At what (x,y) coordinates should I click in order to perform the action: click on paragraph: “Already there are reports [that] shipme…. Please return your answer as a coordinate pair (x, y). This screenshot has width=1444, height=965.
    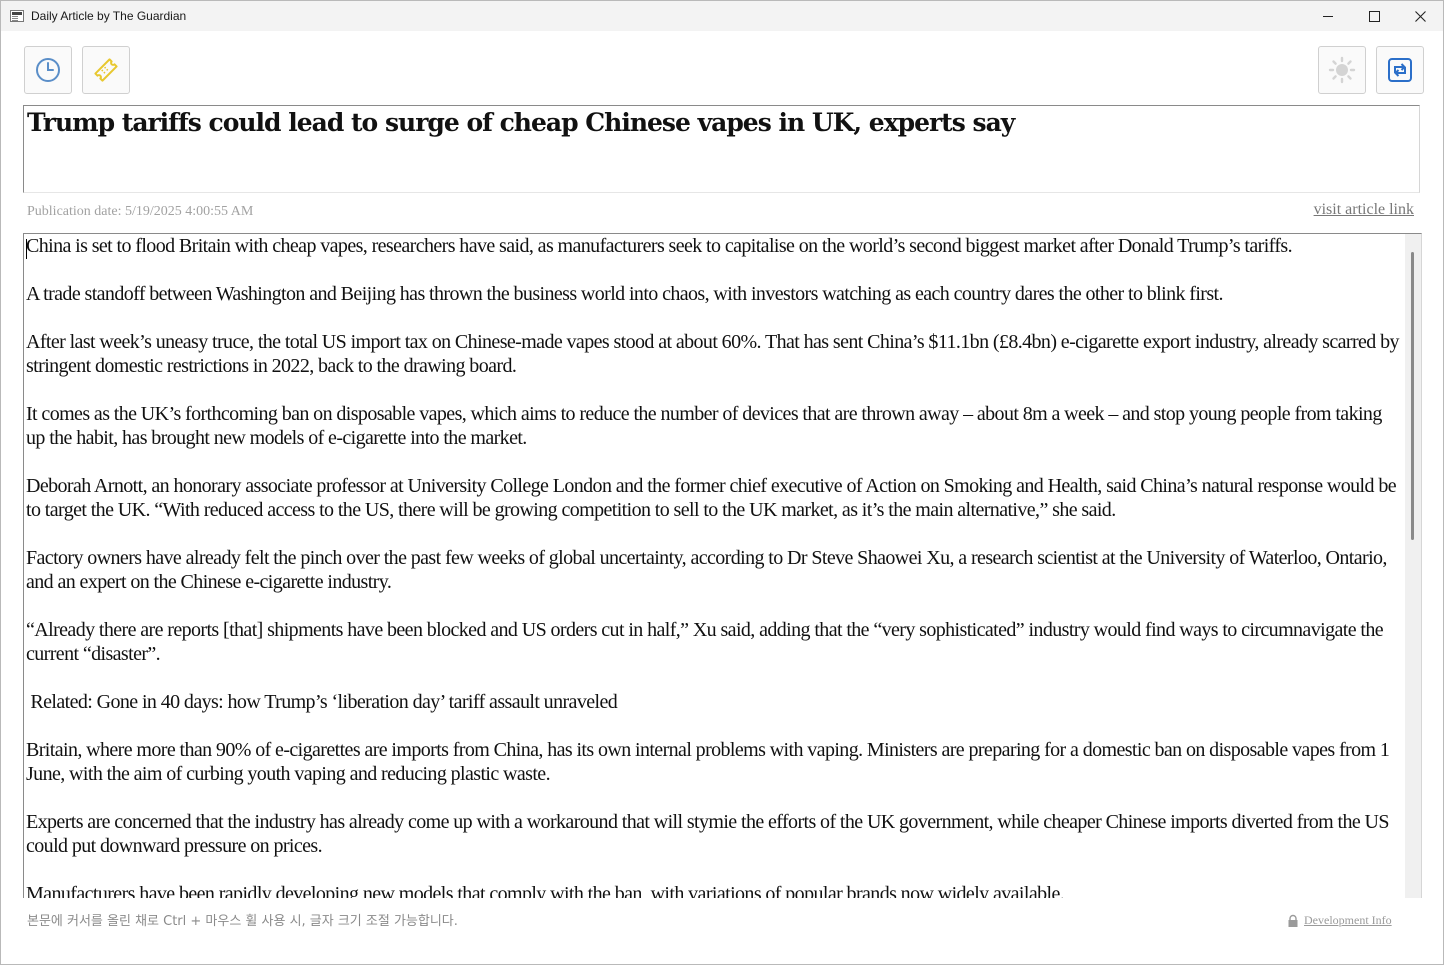
    Looking at the image, I should click on (705, 642).